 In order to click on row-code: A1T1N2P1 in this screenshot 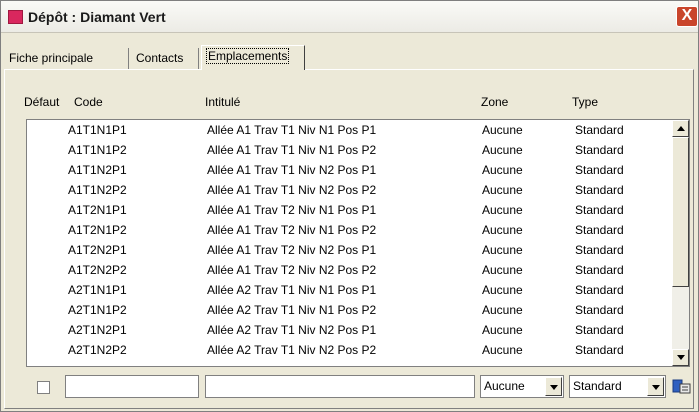, I will do `click(97, 170)`.